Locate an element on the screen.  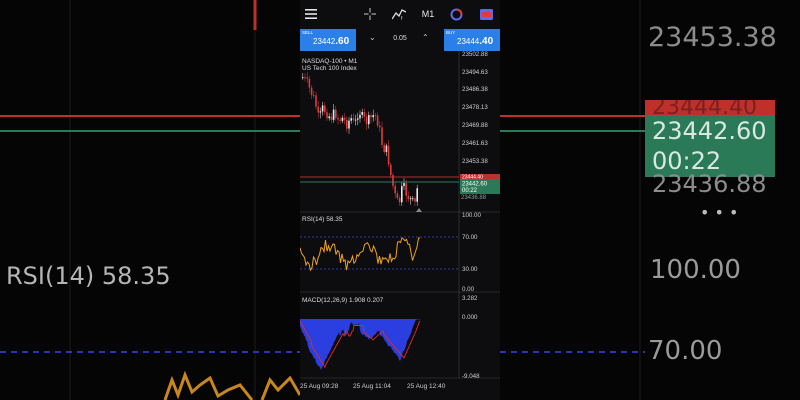
rsi-tick-label: 30.00 is located at coordinates (470, 269).